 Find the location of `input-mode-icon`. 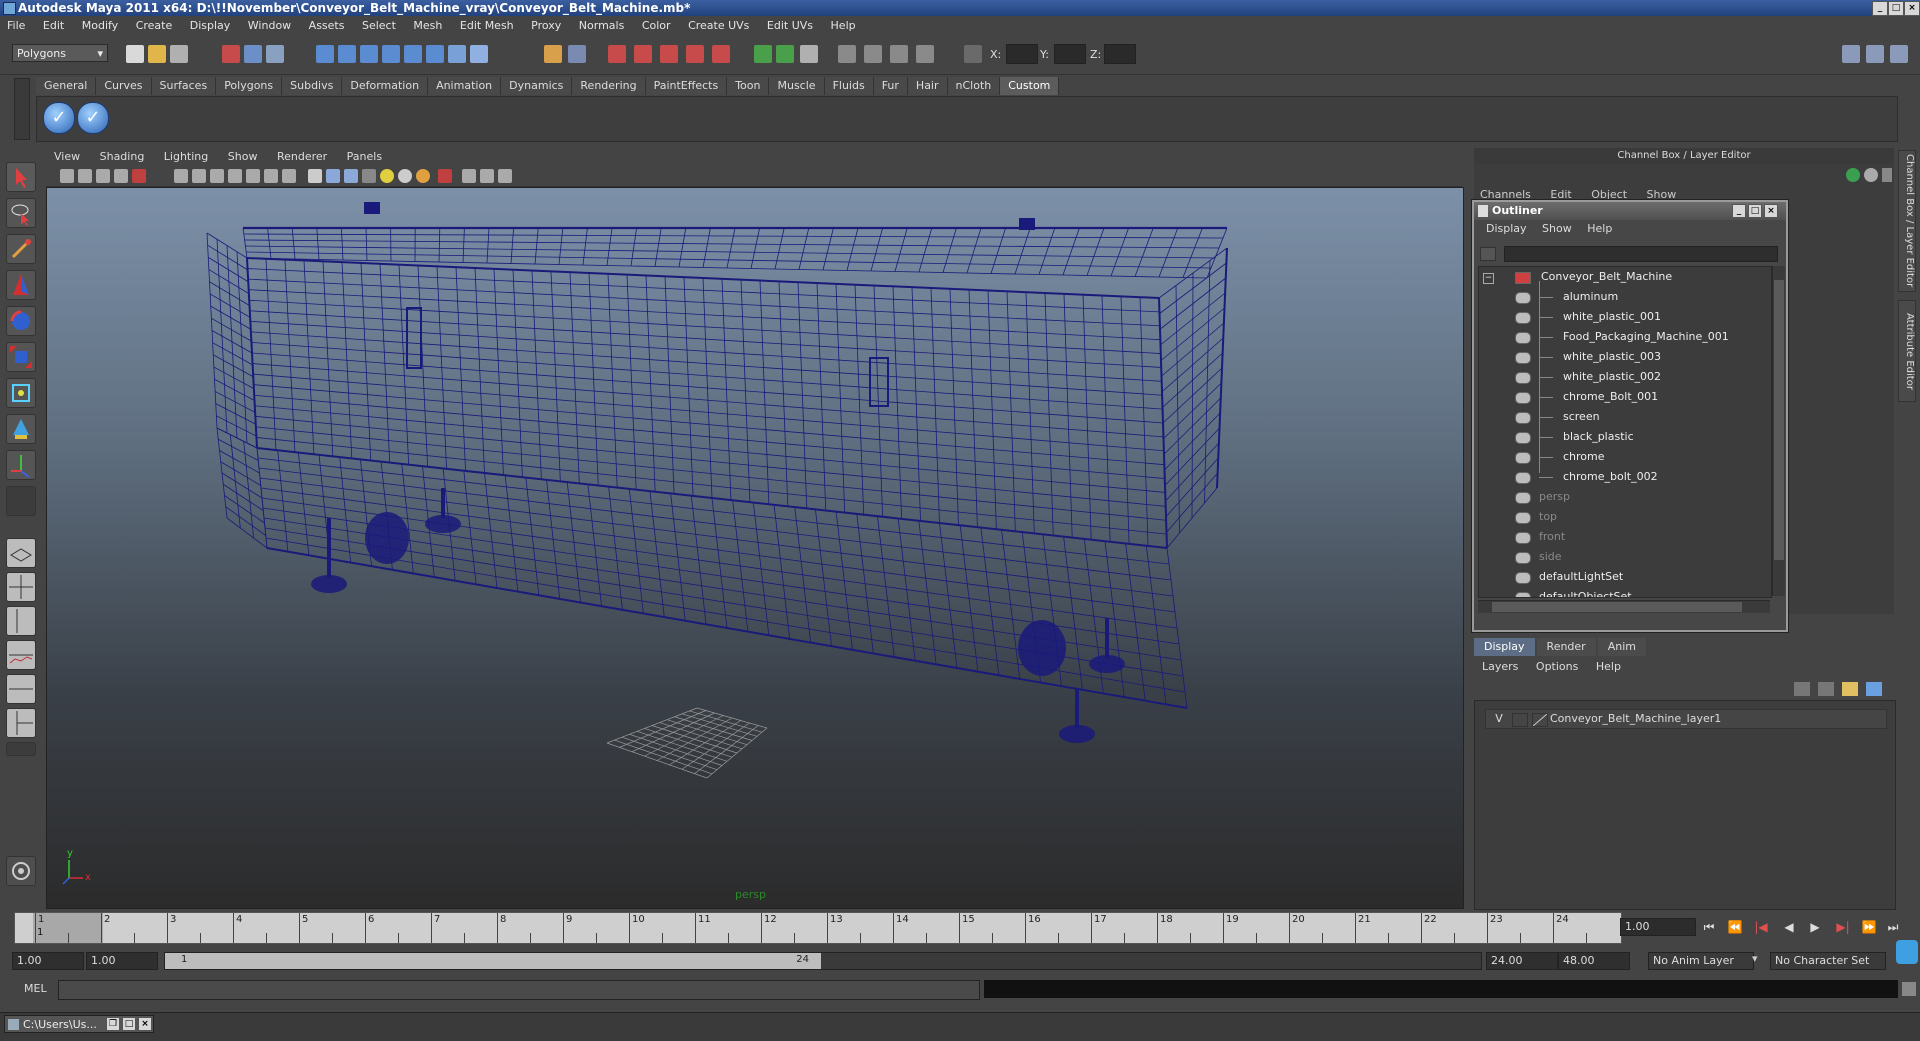

input-mode-icon is located at coordinates (973, 54).